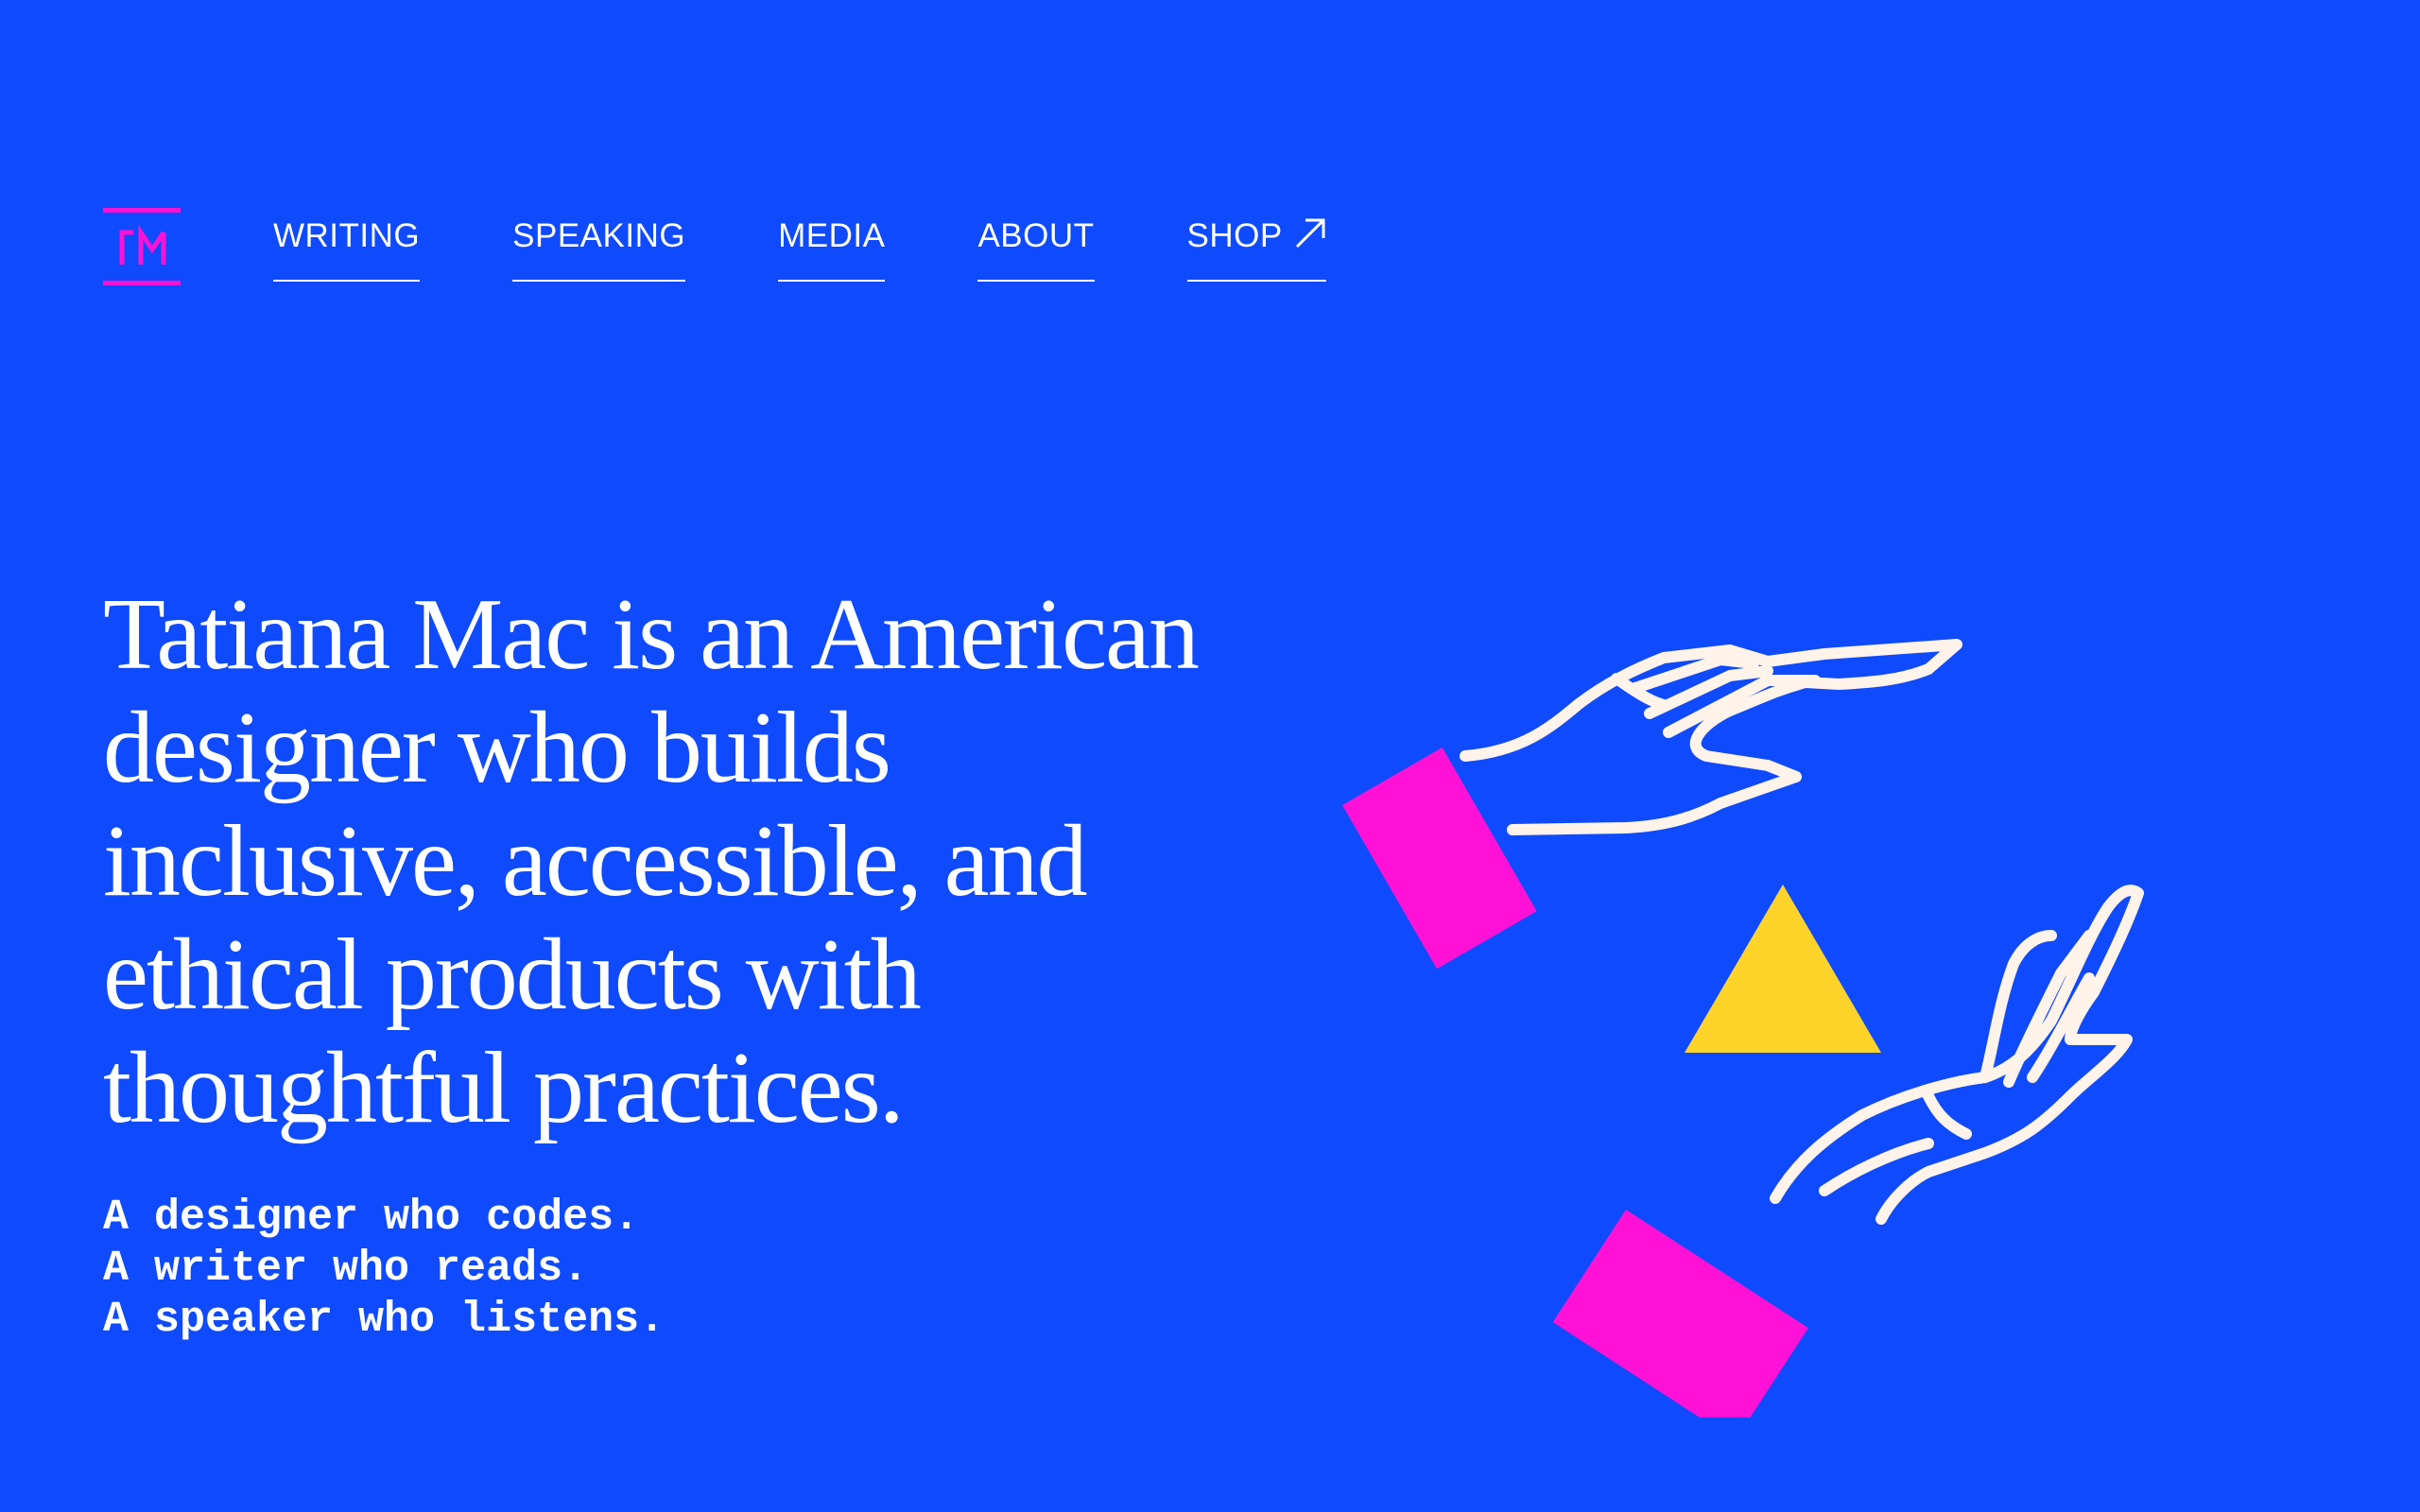 Image resolution: width=2420 pixels, height=1512 pixels. What do you see at coordinates (1783, 969) in the screenshot?
I see `triangle-icon` at bounding box center [1783, 969].